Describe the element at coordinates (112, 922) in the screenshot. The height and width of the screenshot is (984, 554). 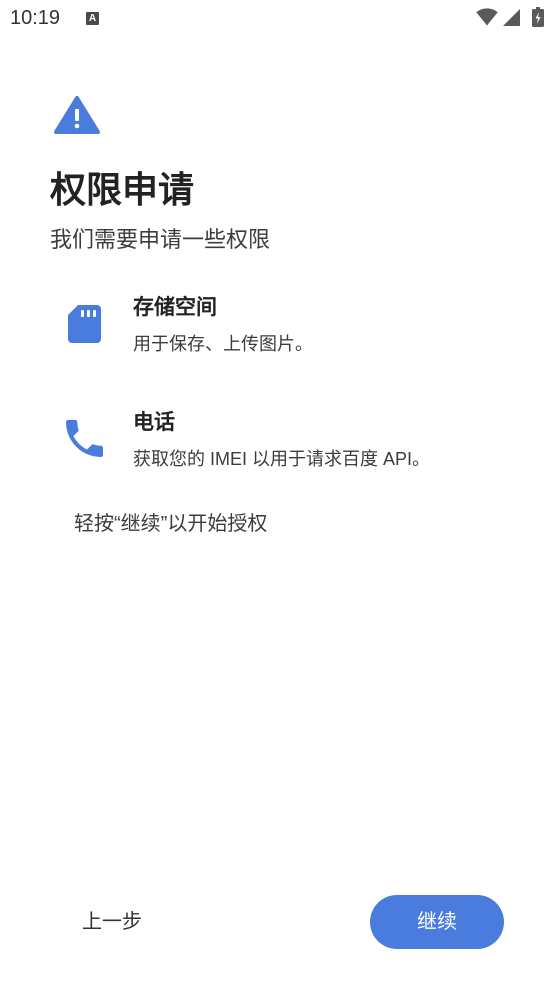
I see `back-button: 上一步` at that location.